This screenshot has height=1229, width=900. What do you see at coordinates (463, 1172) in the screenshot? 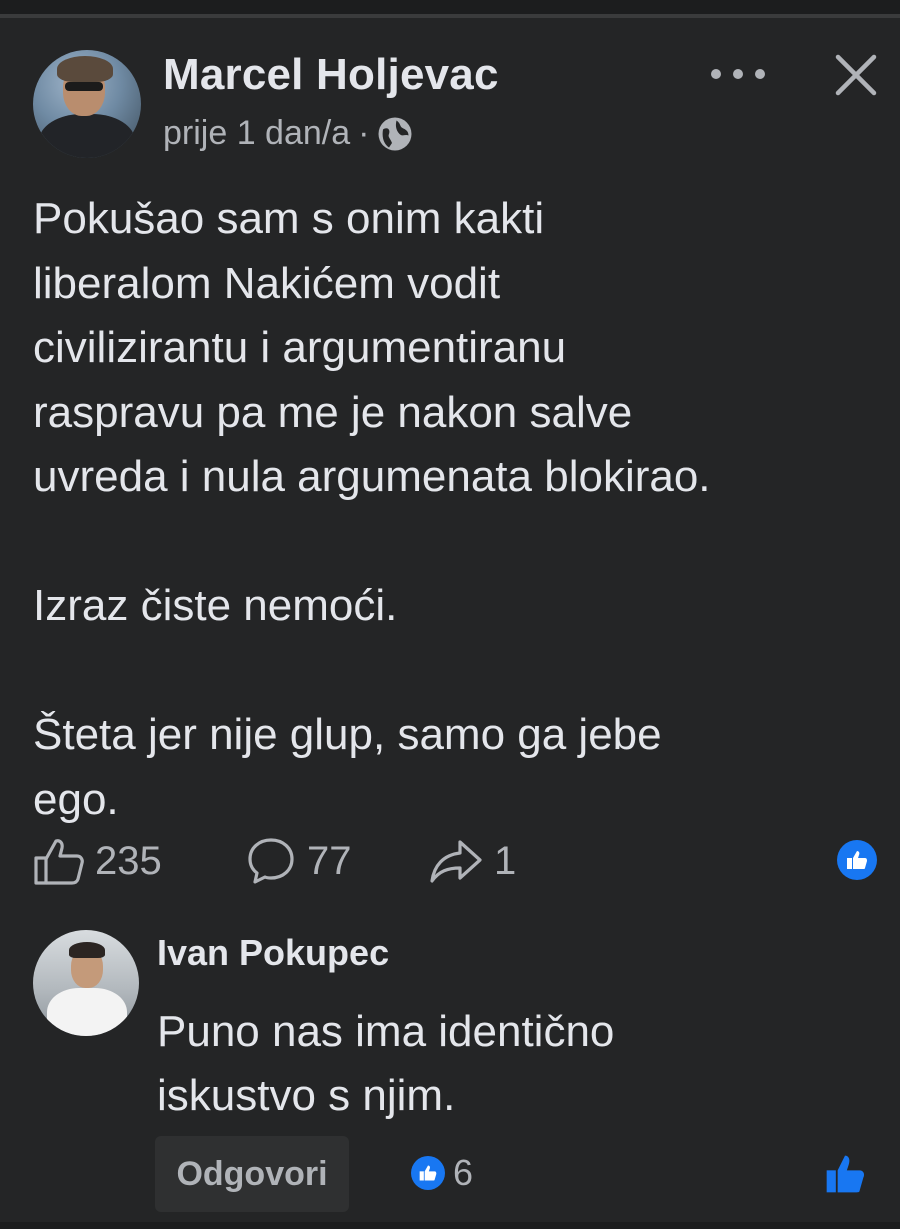
I see `comment-reaction-count: 6` at bounding box center [463, 1172].